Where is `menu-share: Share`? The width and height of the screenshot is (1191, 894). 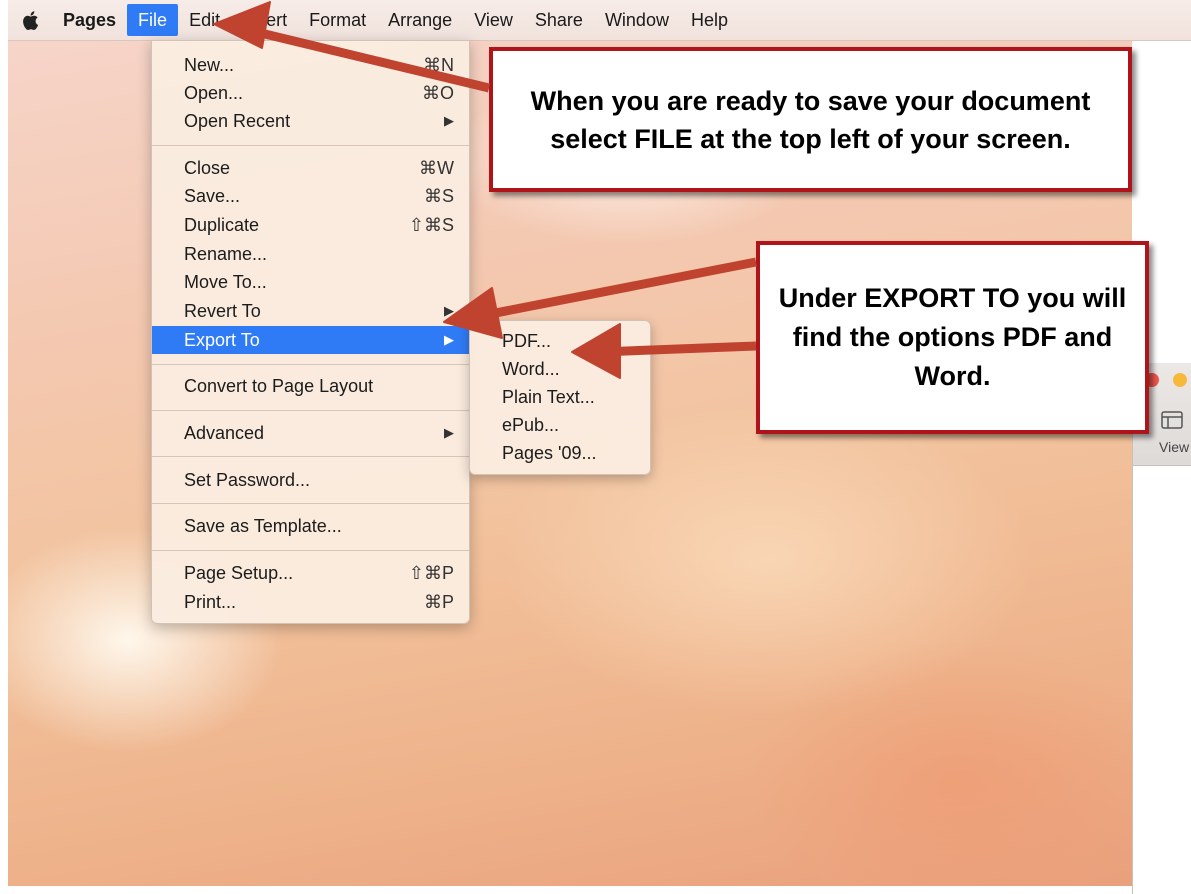
menu-share: Share is located at coordinates (559, 20).